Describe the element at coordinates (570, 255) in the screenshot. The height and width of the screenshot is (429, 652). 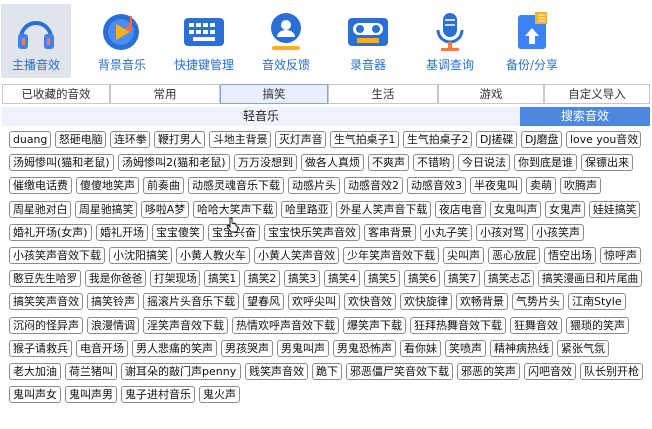
I see `sound-effect-button: 悟空出场` at that location.